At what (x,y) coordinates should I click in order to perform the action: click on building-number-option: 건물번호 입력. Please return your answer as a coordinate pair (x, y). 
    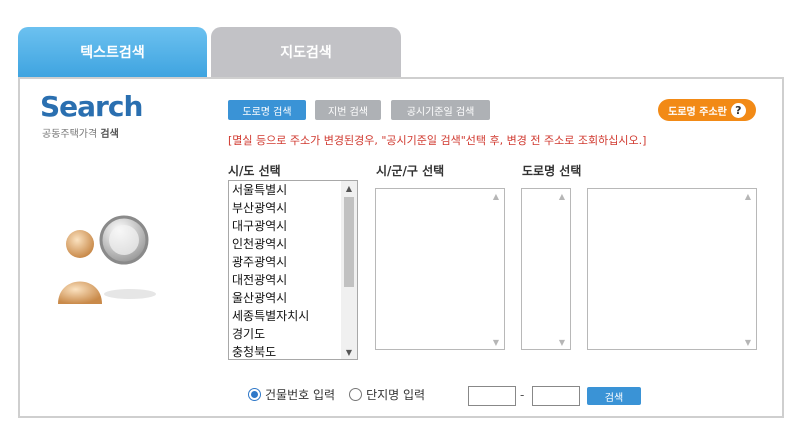
    Looking at the image, I should click on (291, 394).